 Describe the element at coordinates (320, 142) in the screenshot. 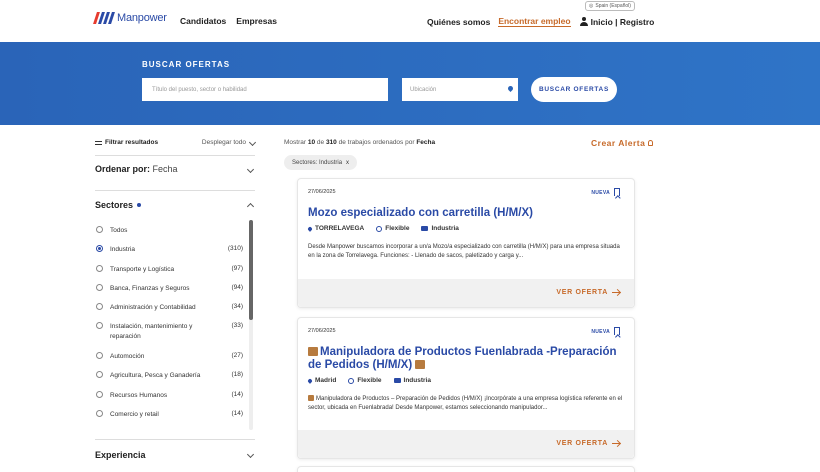

I see `results-of: de` at that location.